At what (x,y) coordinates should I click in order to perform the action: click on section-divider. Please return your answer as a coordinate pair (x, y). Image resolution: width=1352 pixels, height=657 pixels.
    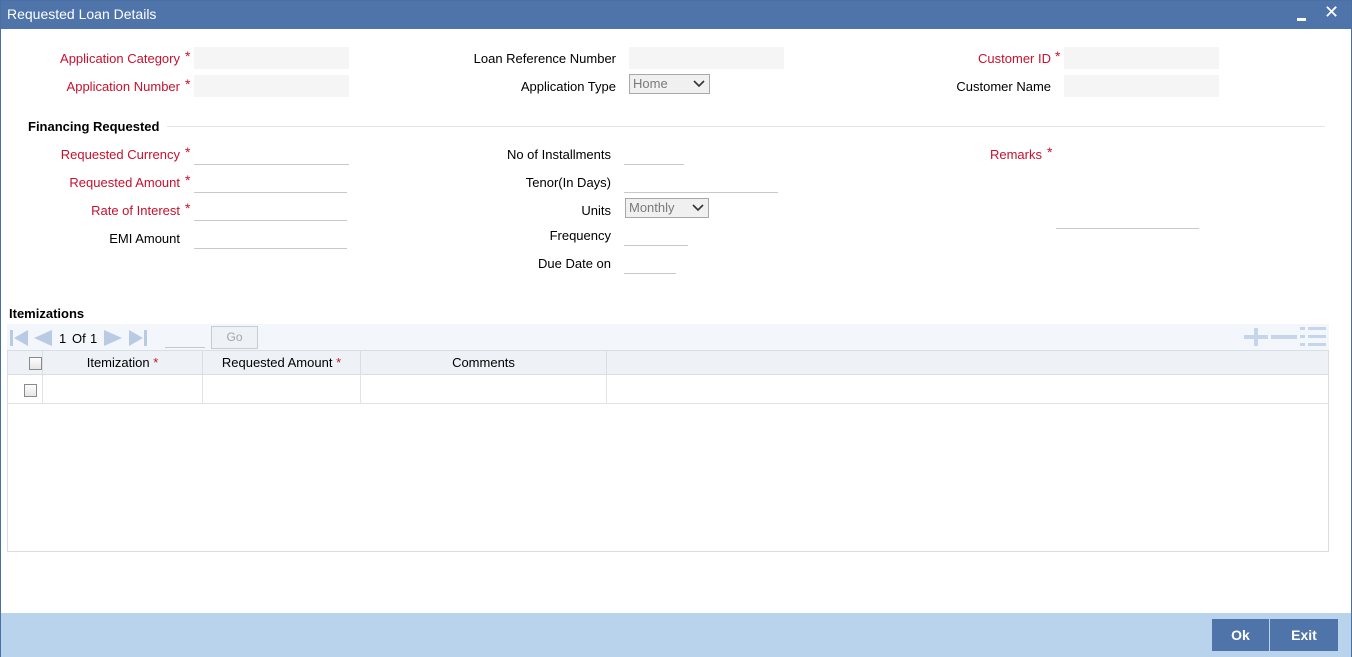
    Looking at the image, I should click on (746, 126).